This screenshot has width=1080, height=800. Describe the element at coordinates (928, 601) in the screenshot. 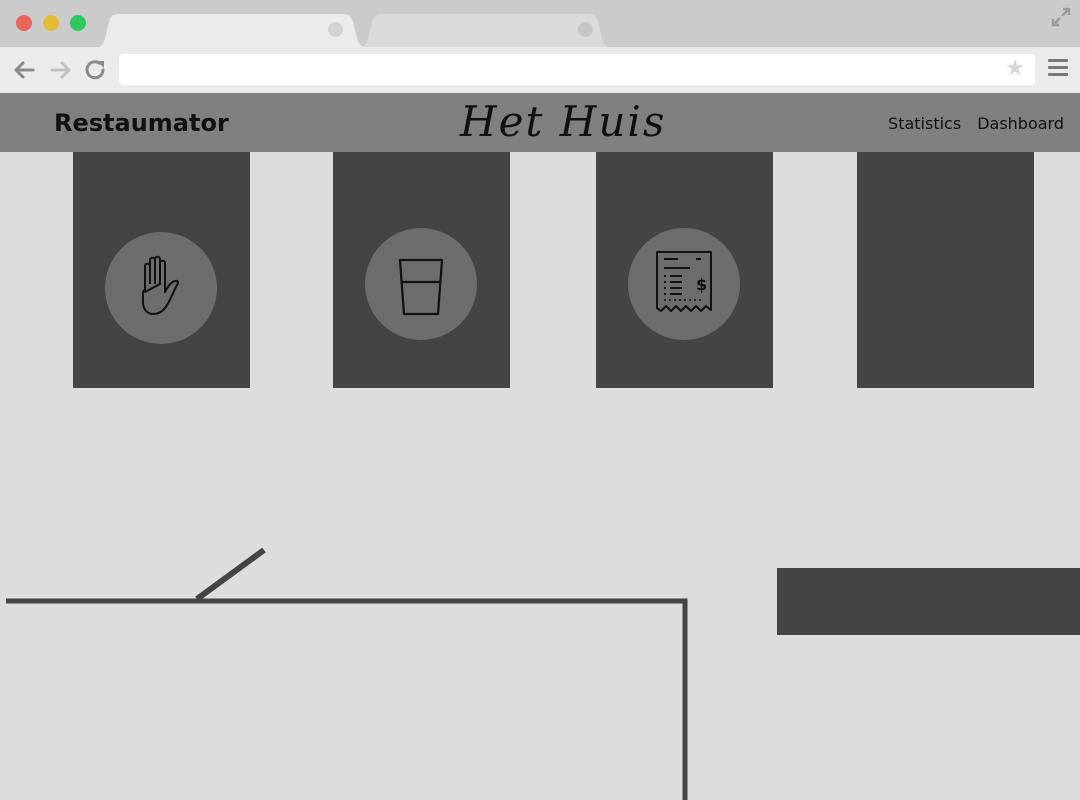

I see `bar-counter` at that location.